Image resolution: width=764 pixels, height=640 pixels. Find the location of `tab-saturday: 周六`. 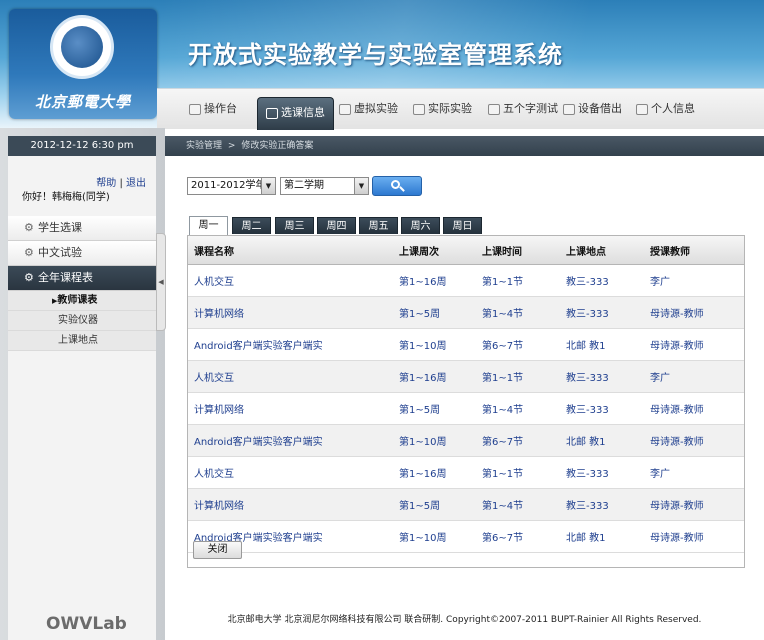

tab-saturday: 周六 is located at coordinates (420, 225).